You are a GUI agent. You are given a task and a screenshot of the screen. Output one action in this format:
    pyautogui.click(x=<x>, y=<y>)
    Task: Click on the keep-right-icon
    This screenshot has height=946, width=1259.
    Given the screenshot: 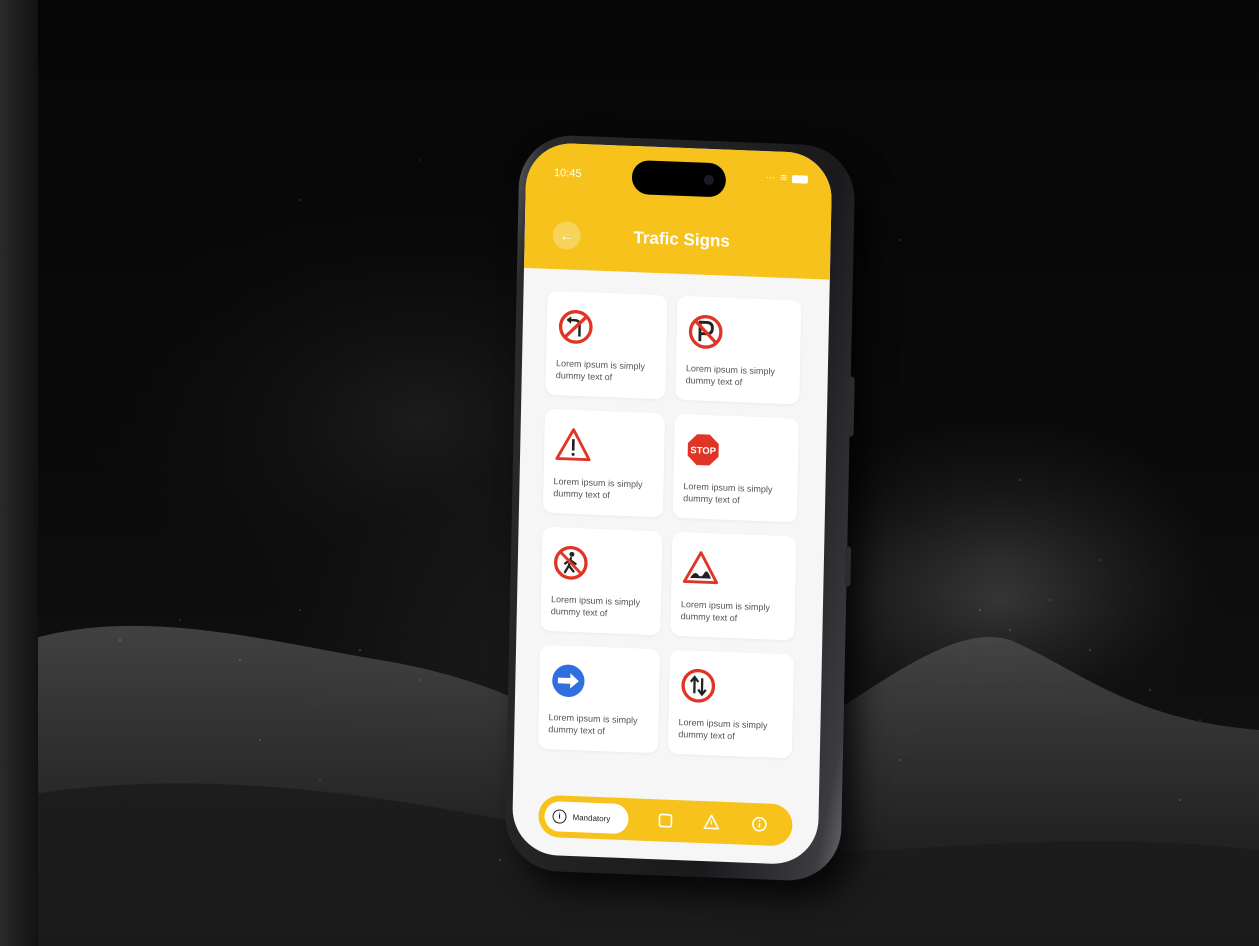 What is the action you would take?
    pyautogui.click(x=568, y=680)
    